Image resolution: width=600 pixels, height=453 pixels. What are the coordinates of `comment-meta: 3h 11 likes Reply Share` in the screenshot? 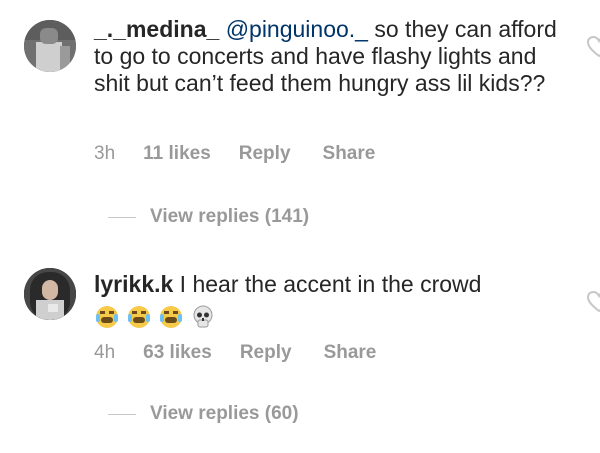 It's located at (234, 154).